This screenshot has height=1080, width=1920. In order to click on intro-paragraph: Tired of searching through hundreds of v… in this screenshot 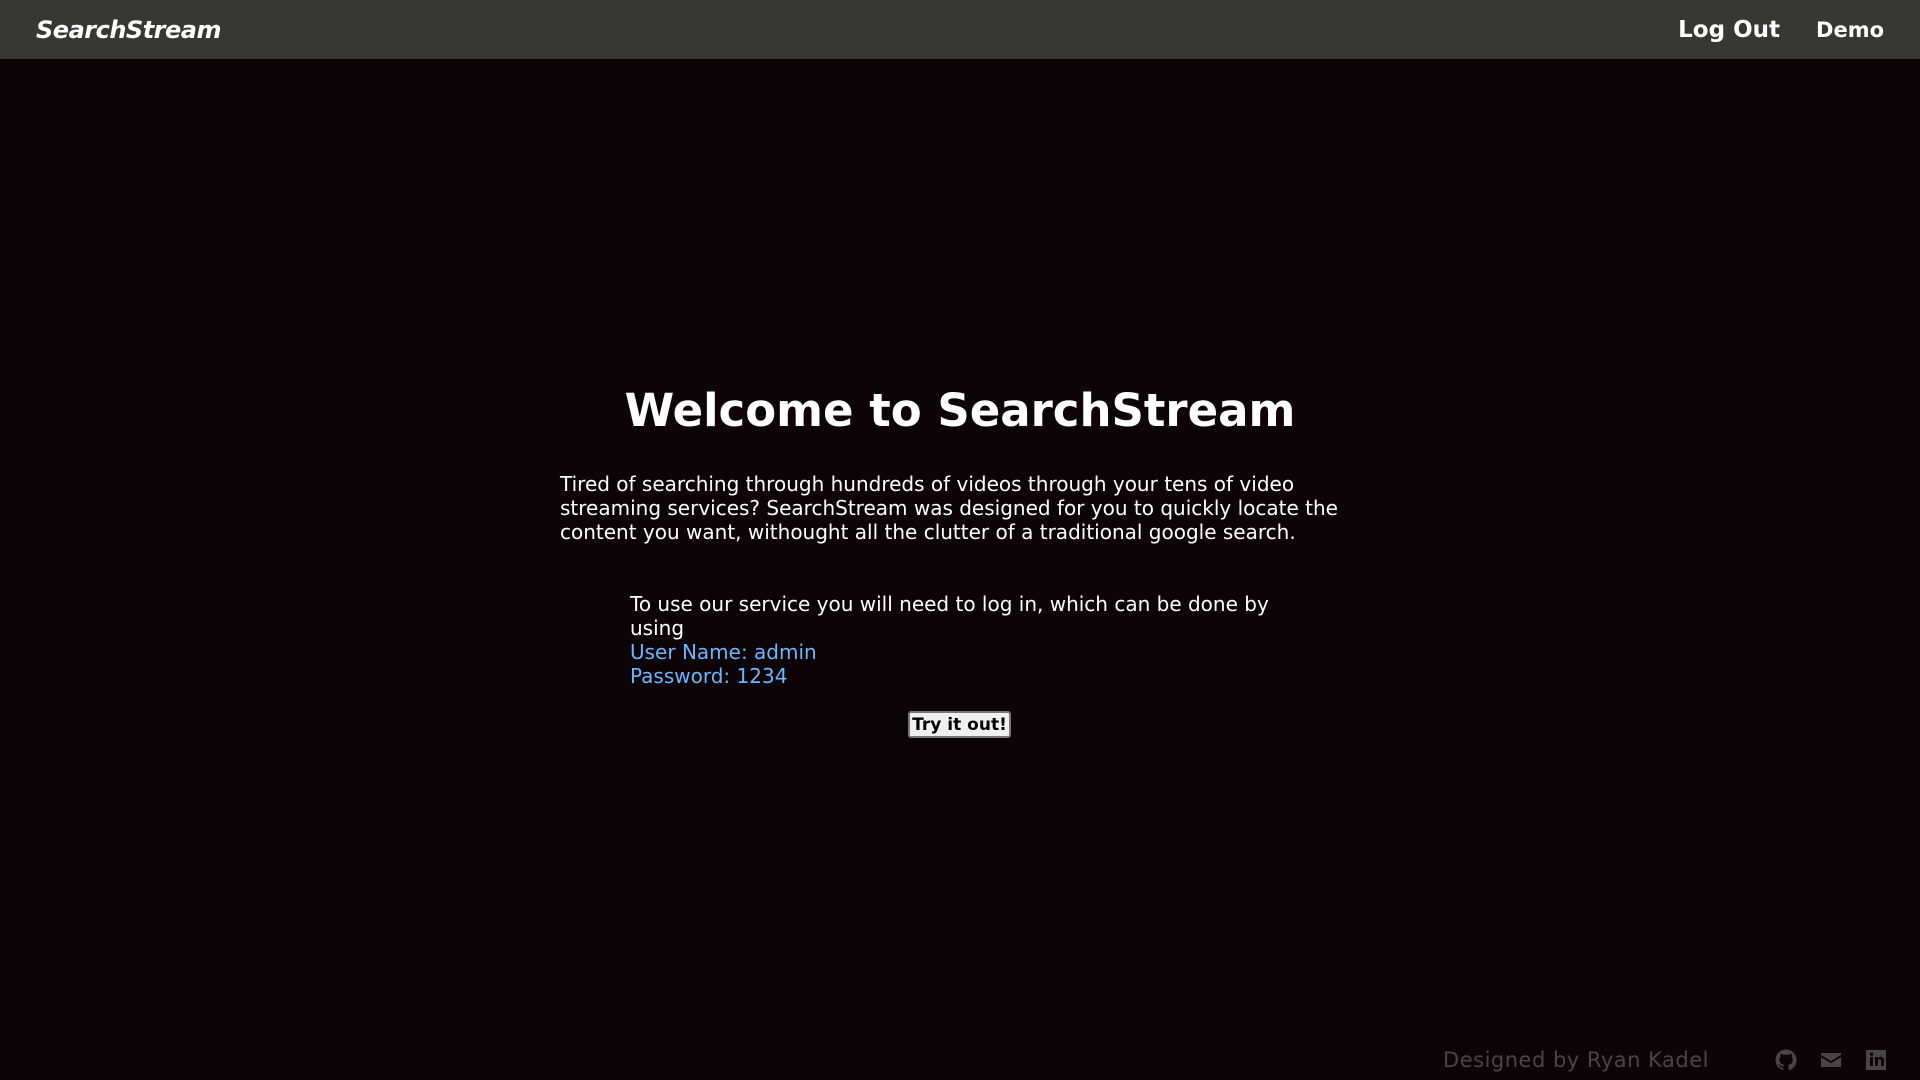, I will do `click(949, 508)`.